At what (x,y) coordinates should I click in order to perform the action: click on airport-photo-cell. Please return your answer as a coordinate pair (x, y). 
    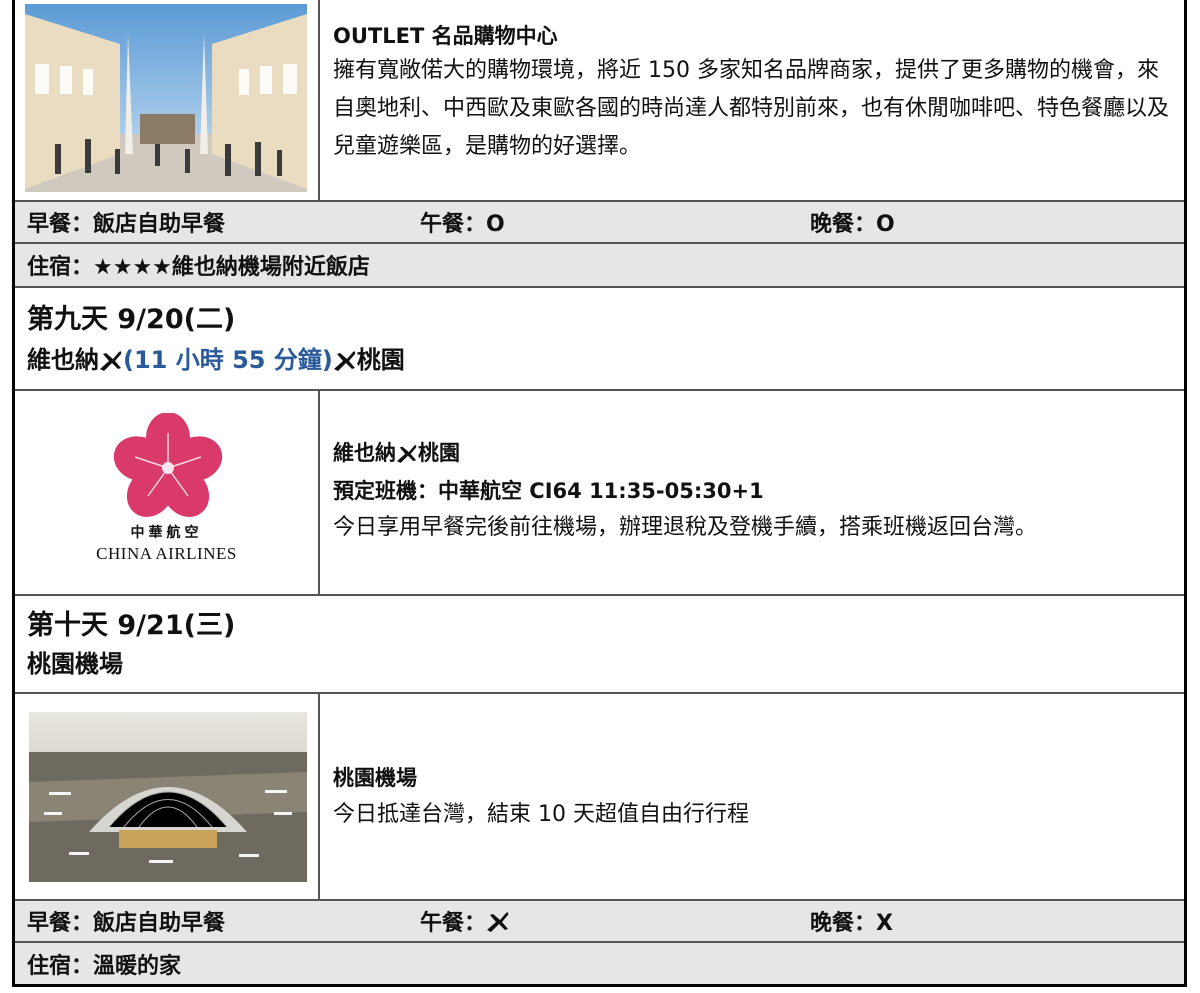
    Looking at the image, I should click on (167, 796).